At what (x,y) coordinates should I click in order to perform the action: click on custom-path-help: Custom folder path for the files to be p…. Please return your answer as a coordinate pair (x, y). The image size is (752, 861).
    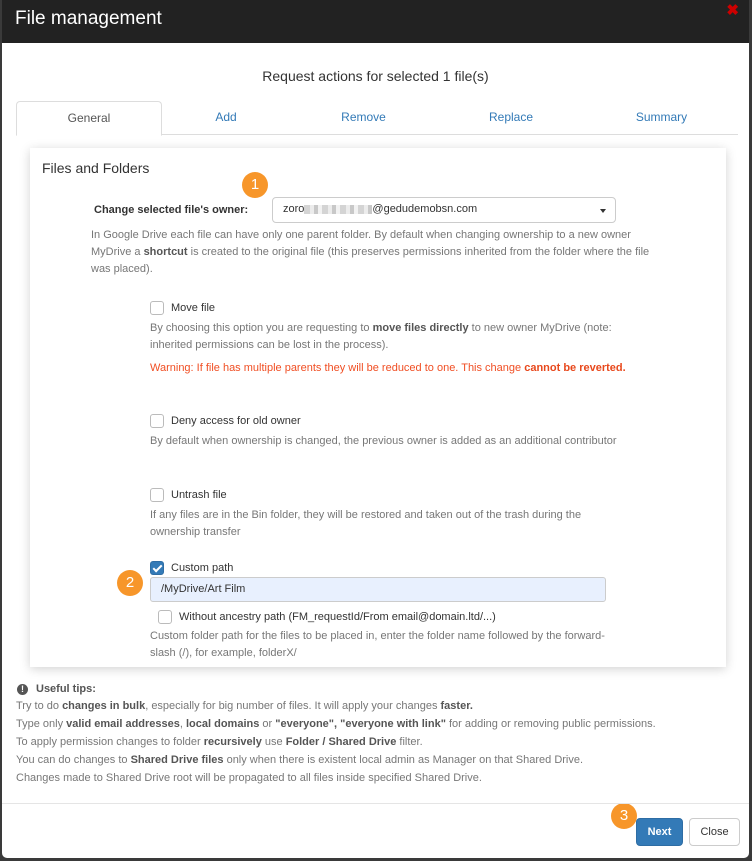
    Looking at the image, I should click on (377, 644).